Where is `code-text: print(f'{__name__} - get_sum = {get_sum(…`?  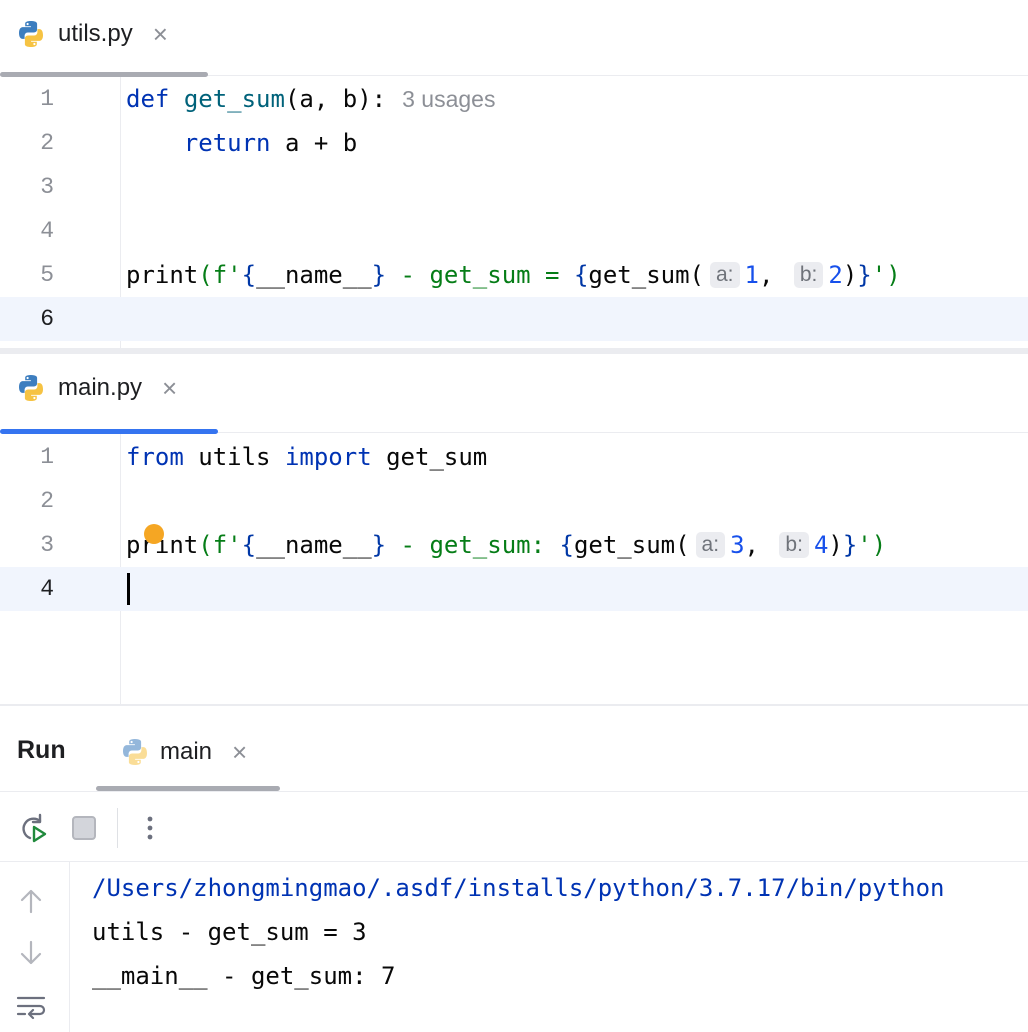 code-text: print(f'{__name__} - get_sum = {get_sum(… is located at coordinates (513, 275).